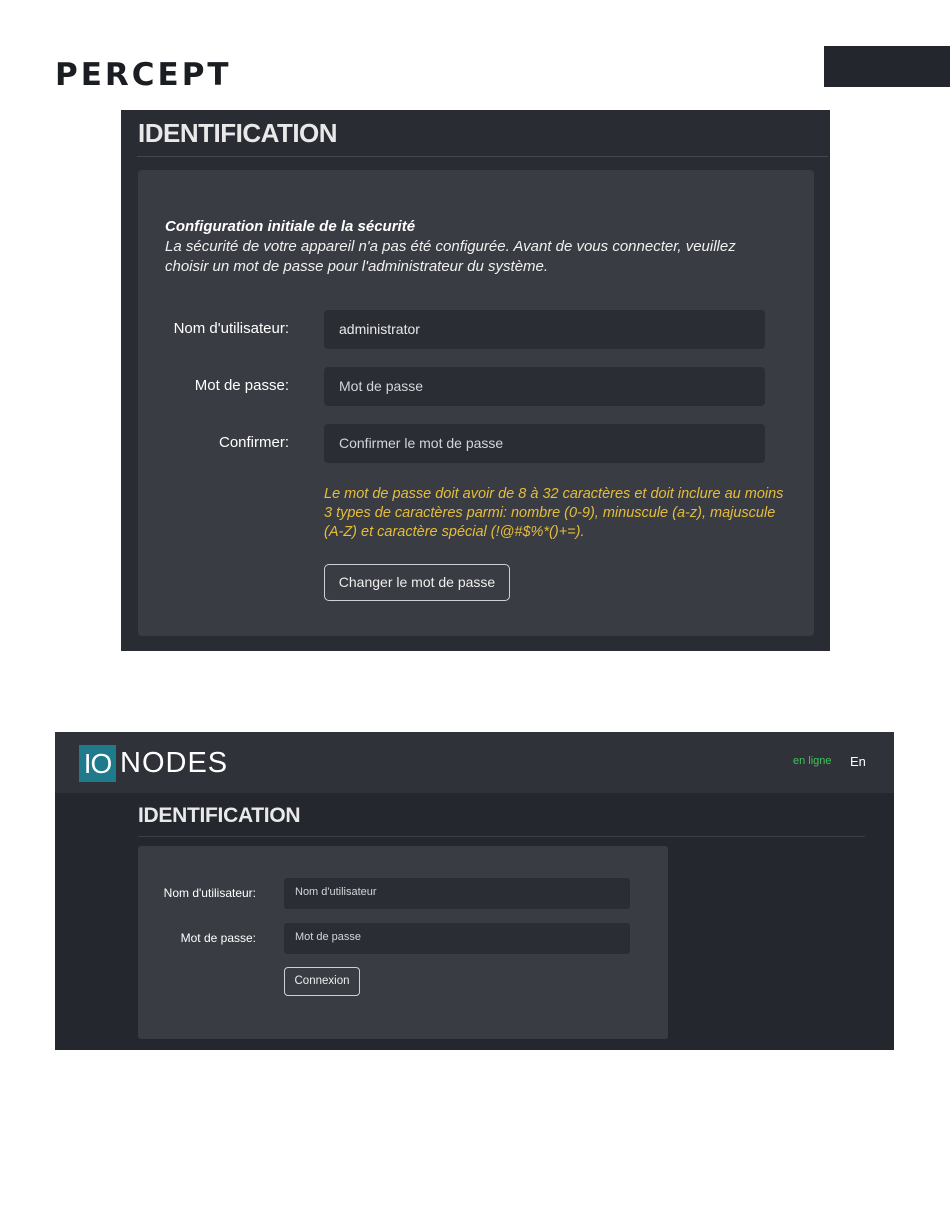 The height and width of the screenshot is (1229, 950). What do you see at coordinates (322, 981) in the screenshot?
I see `login-button: Connexion` at bounding box center [322, 981].